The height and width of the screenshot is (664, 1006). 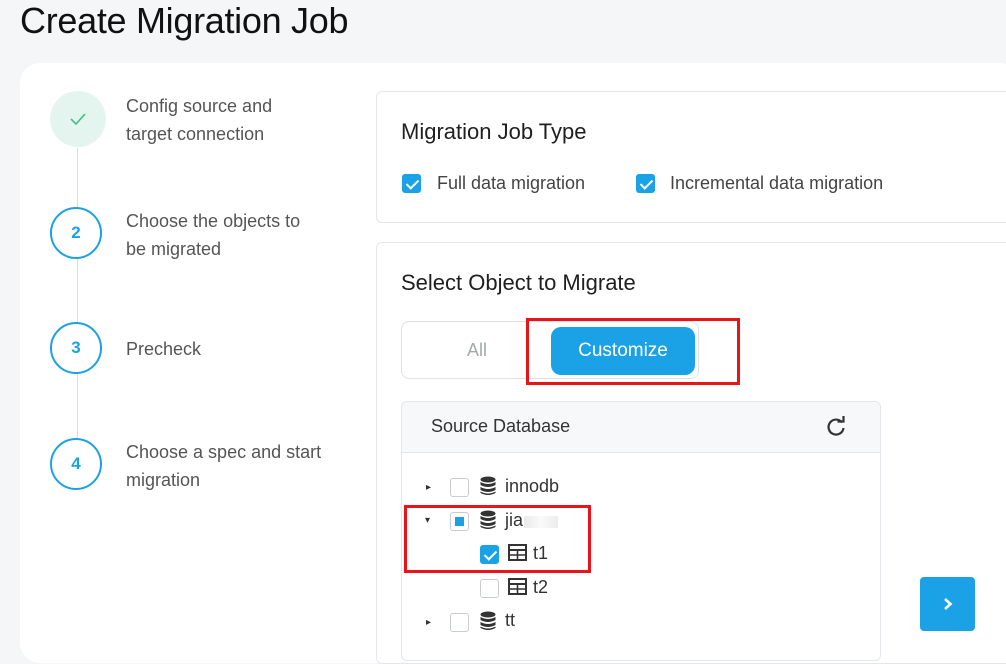 I want to click on step-1-label: Config source and target connection, so click(x=199, y=120).